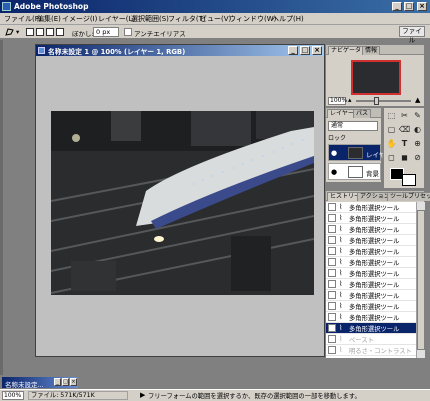  I want to click on menu-view: ビュー(V), so click(215, 19).